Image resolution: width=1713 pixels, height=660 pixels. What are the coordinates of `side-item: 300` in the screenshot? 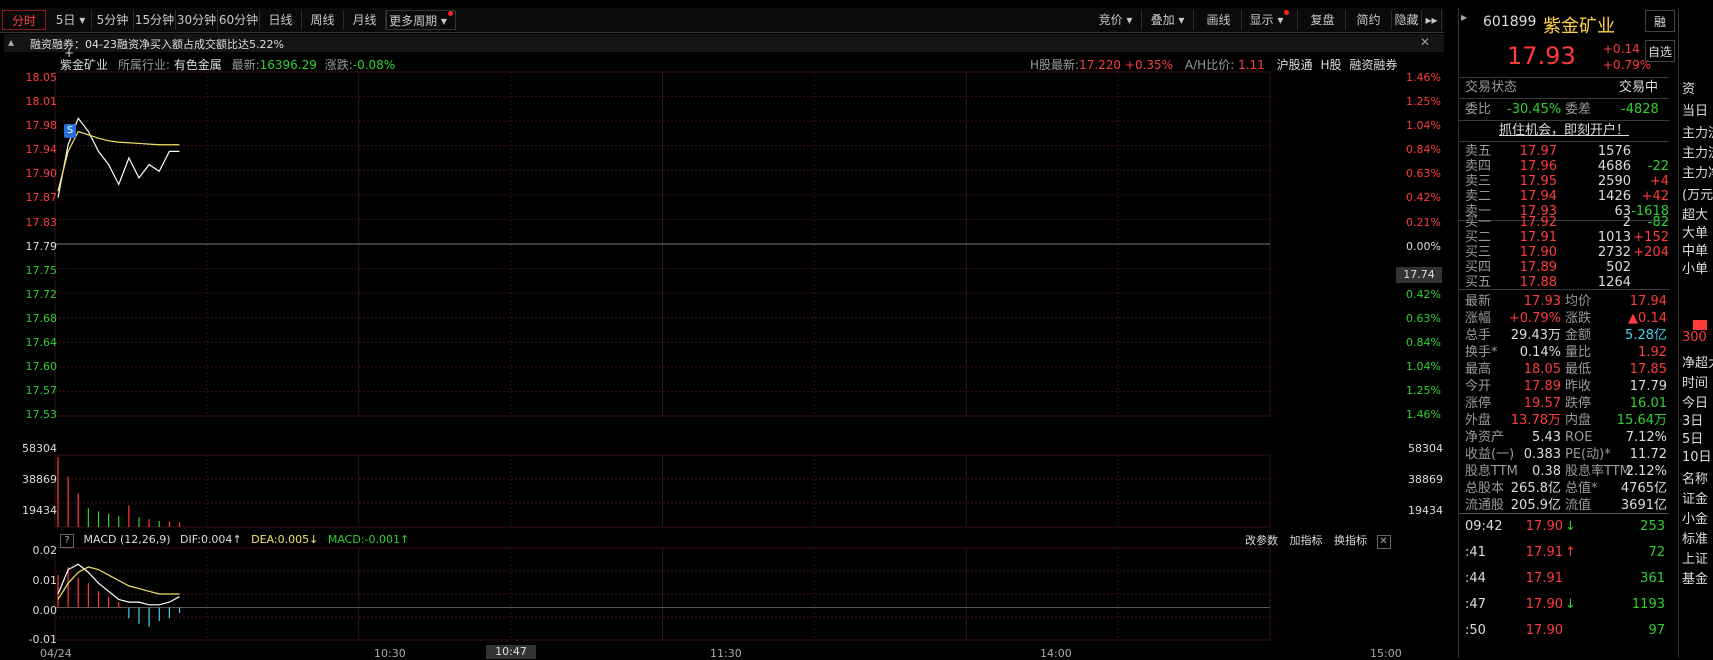 It's located at (1694, 337).